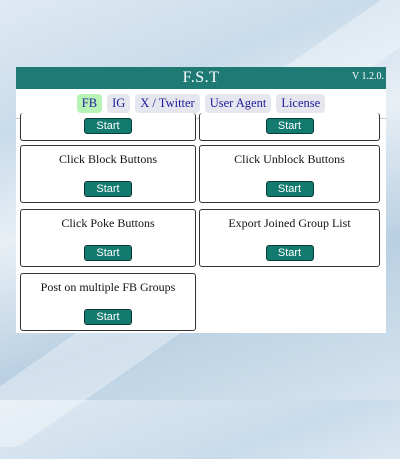 The width and height of the screenshot is (400, 459). What do you see at coordinates (289, 223) in the screenshot?
I see `feature-label: Export Joined Group List` at bounding box center [289, 223].